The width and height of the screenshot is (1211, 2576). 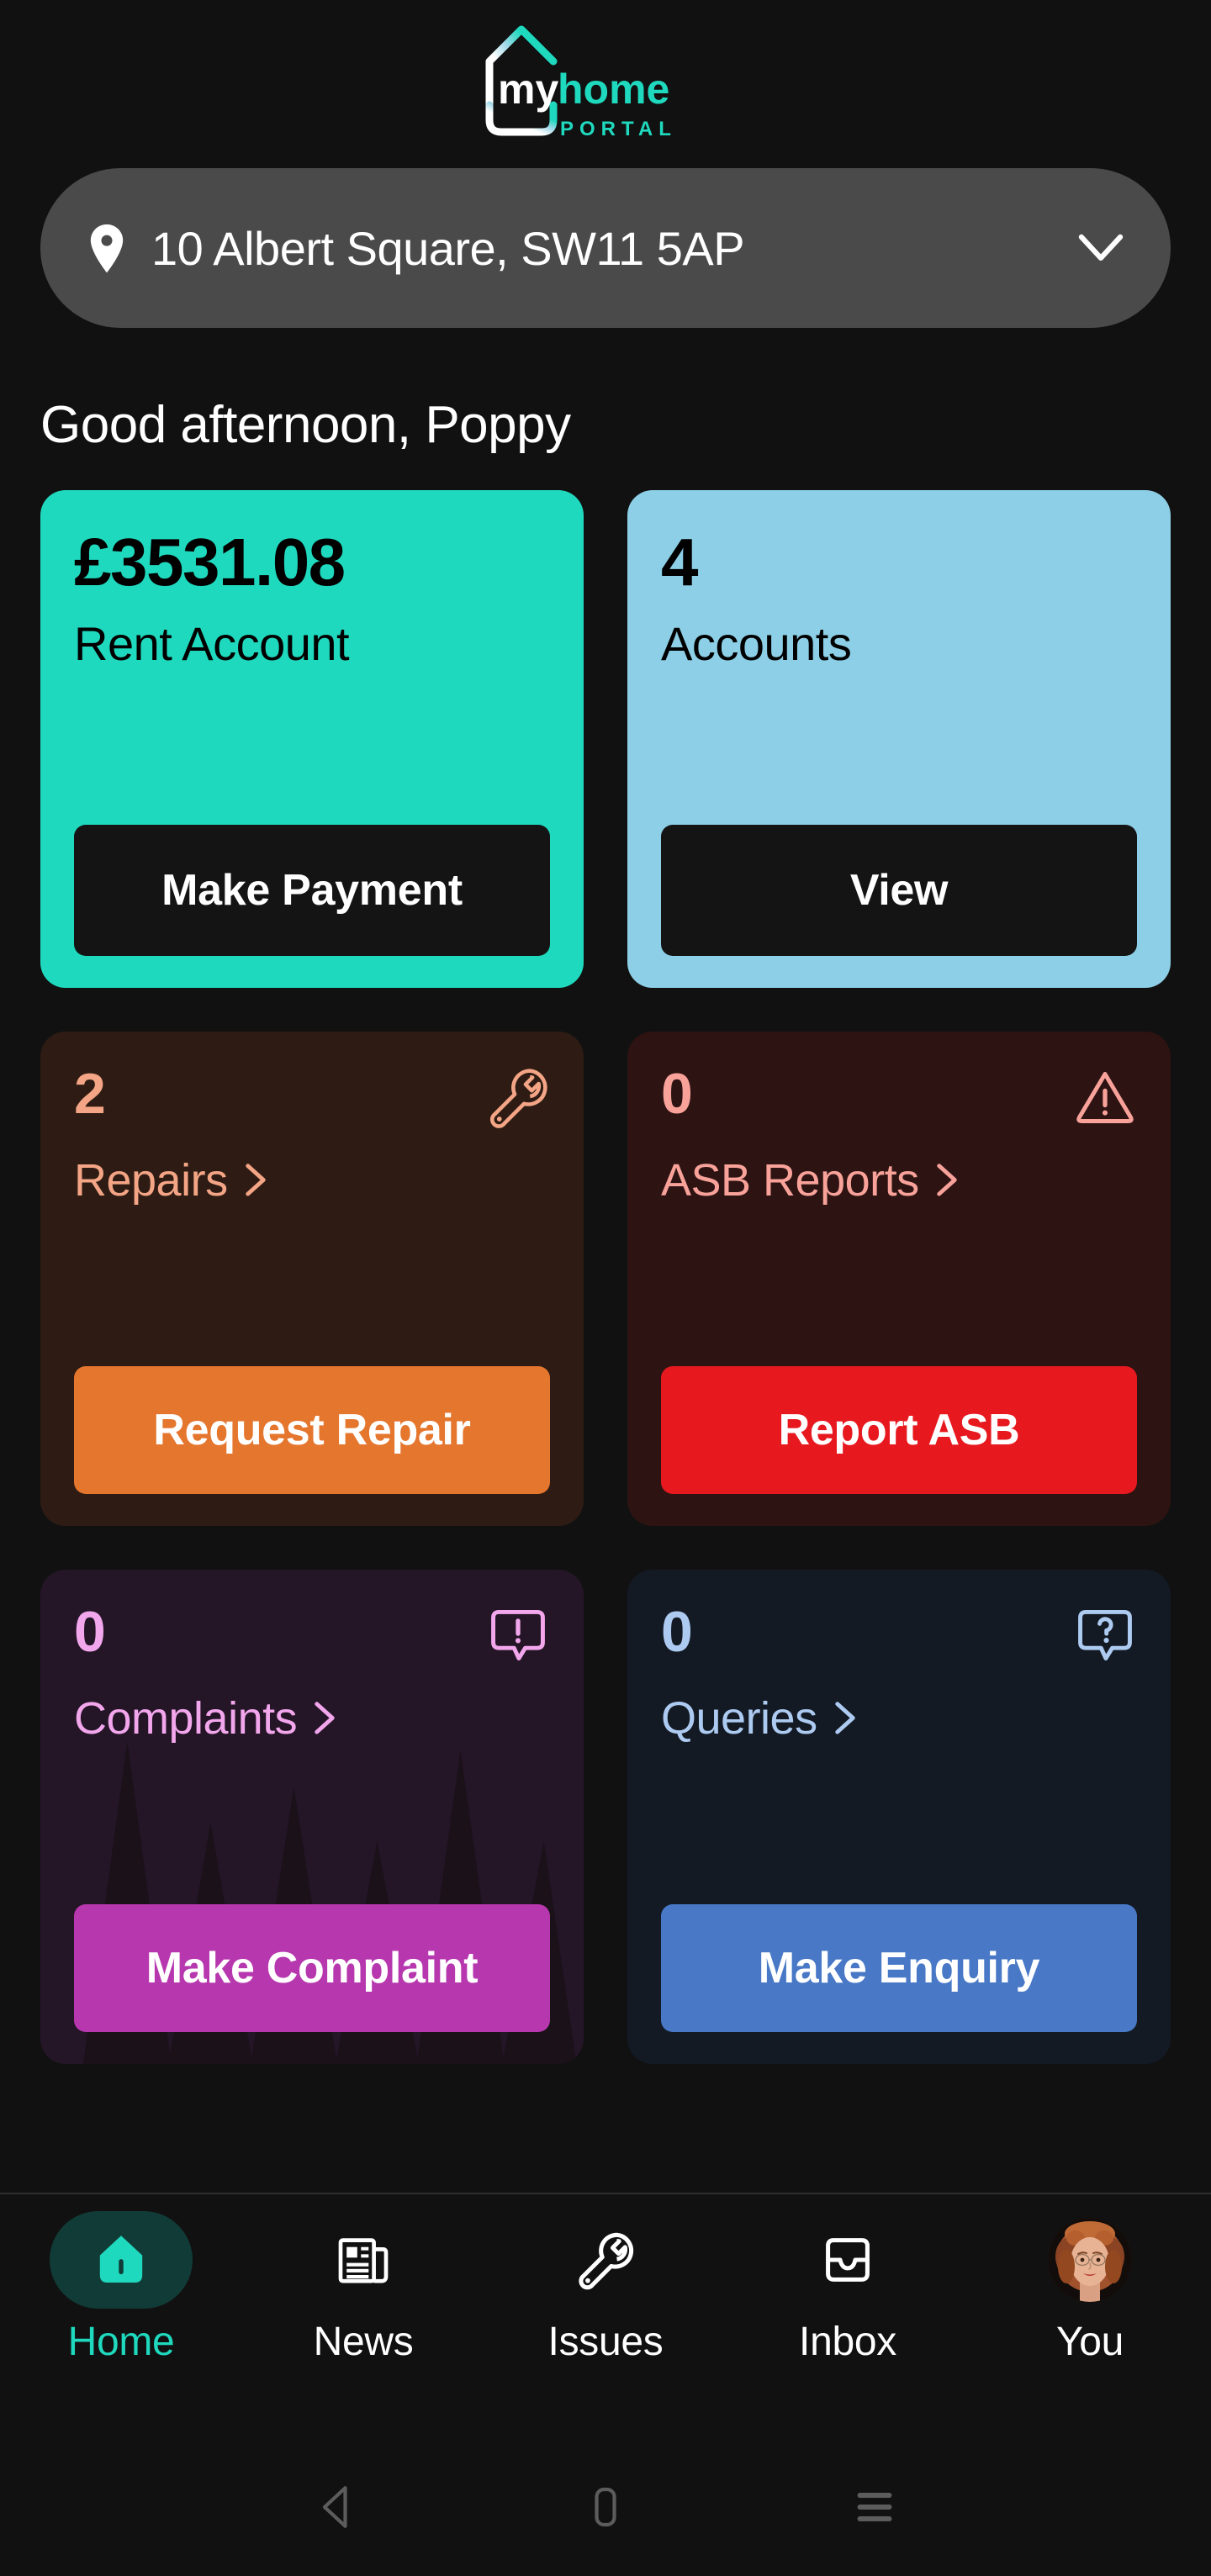 I want to click on nav-label-inbox: Inbox, so click(x=847, y=2342).